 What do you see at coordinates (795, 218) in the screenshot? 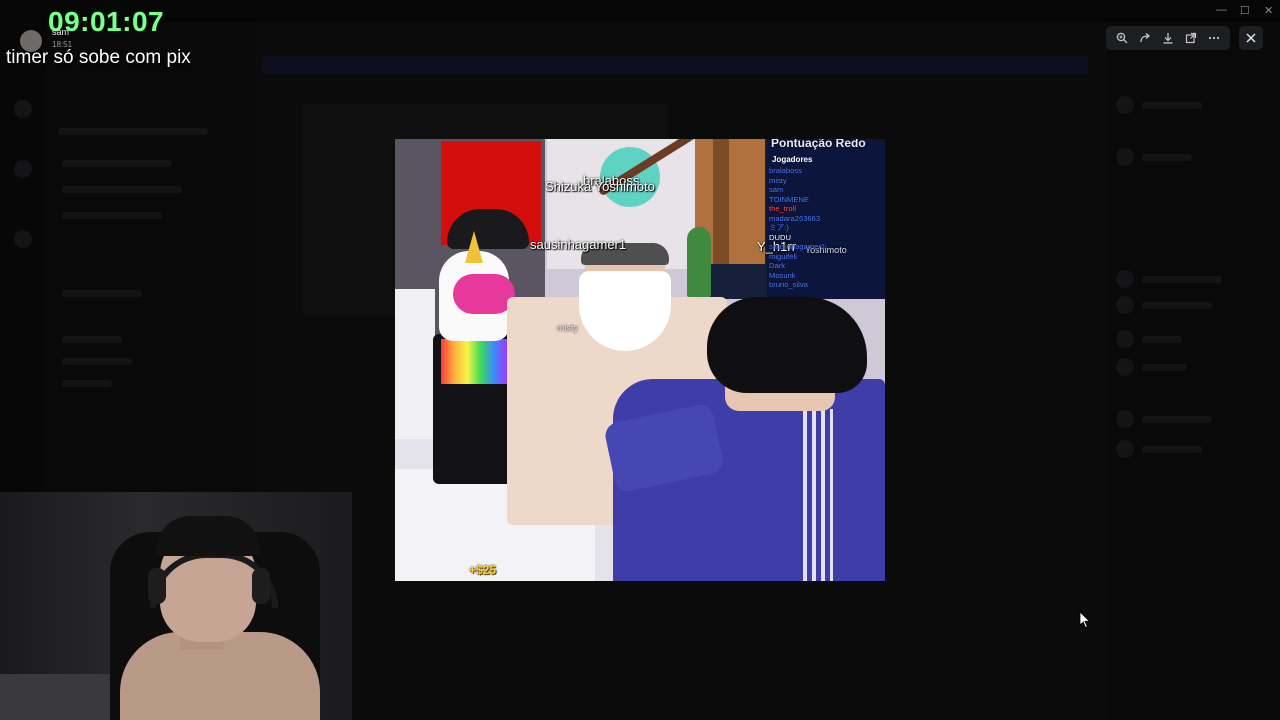
I see `scoreboard-player: madara263663` at bounding box center [795, 218].